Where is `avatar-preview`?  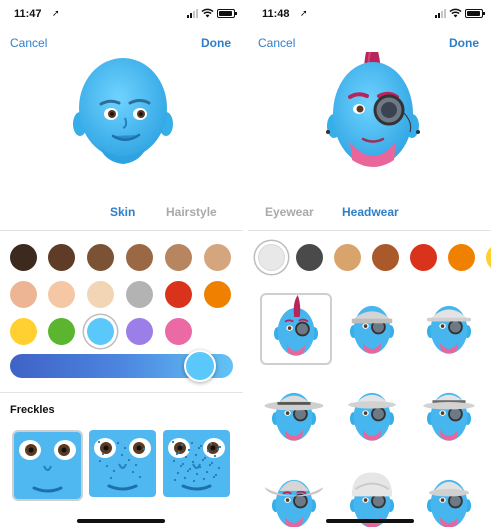 avatar-preview is located at coordinates (121, 122).